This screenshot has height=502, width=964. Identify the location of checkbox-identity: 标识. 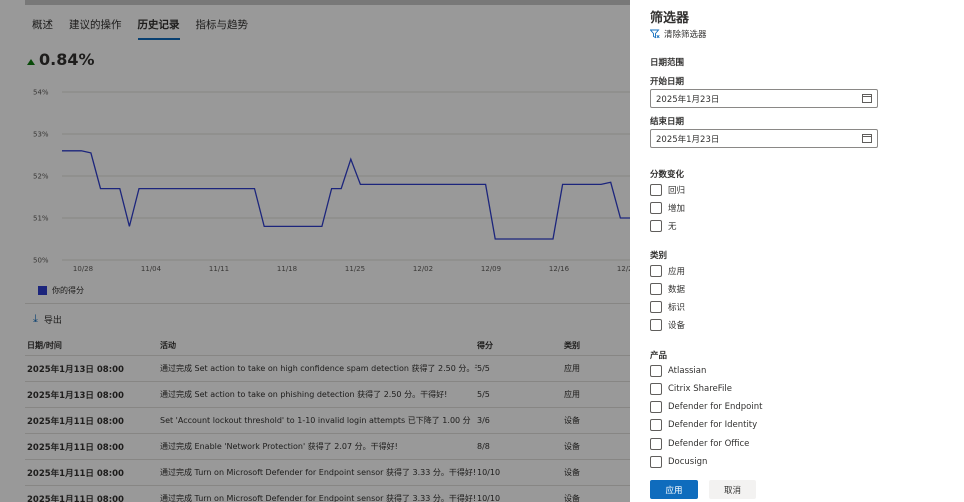
(667, 307).